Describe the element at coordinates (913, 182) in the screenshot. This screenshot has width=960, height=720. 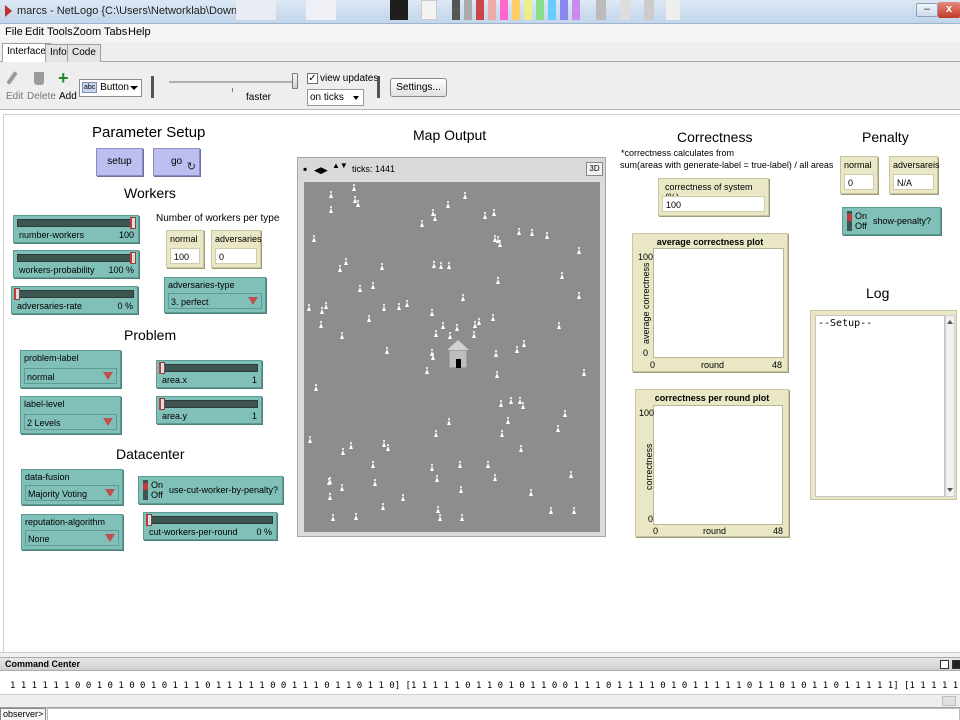
I see `monitor-value: N/A` at that location.